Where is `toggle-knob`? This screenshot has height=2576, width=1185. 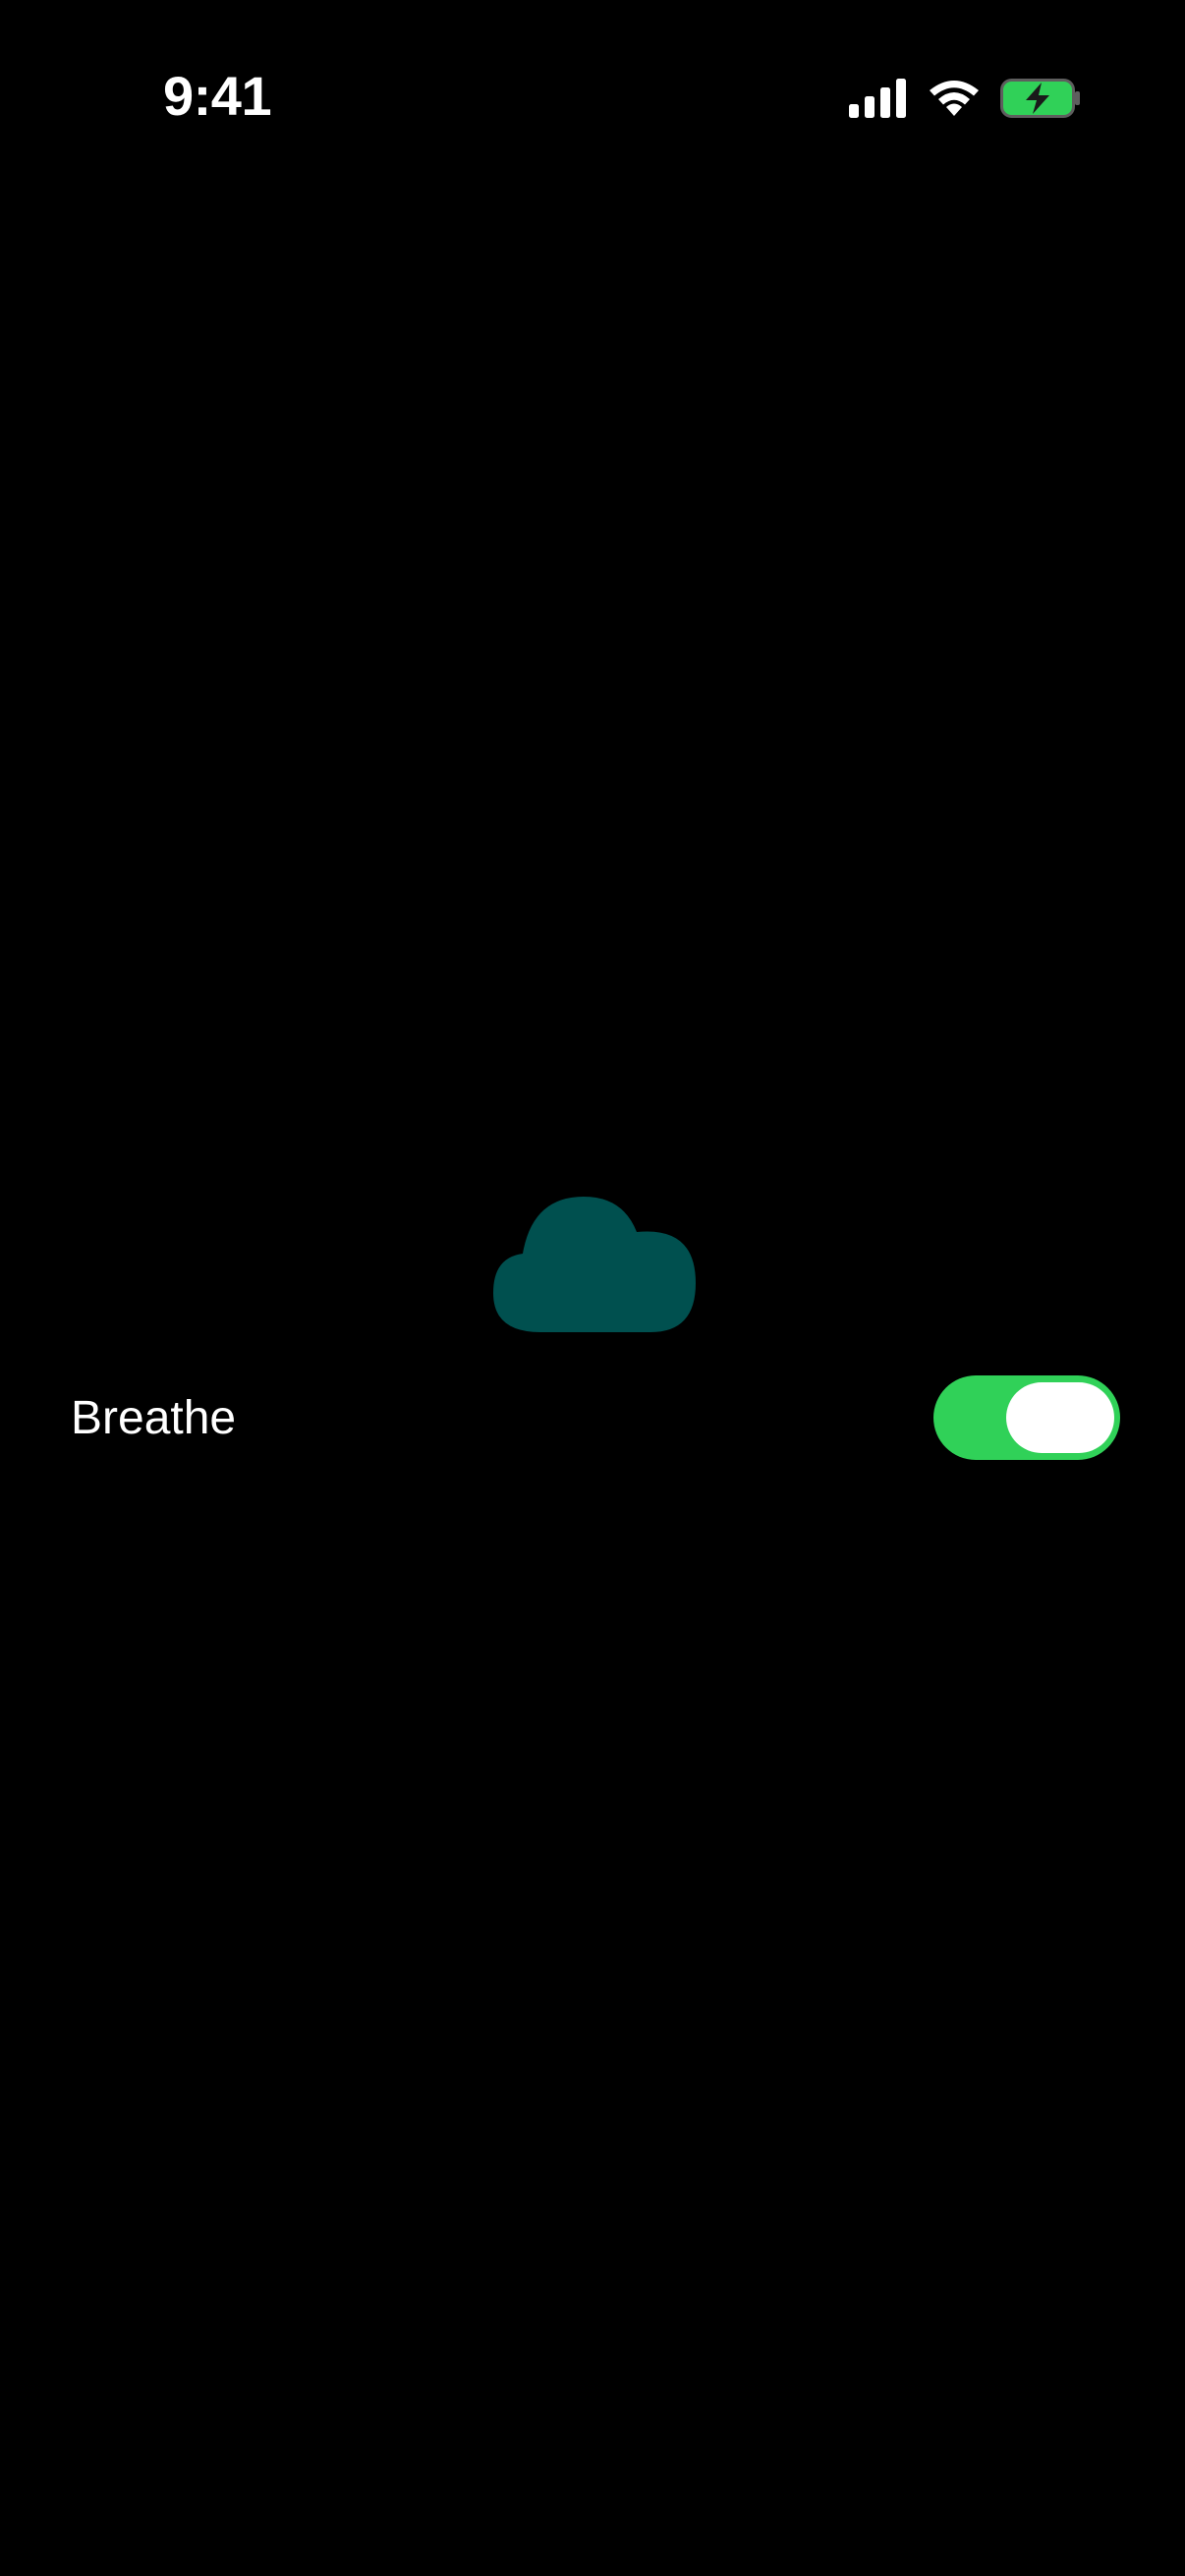 toggle-knob is located at coordinates (1060, 1417).